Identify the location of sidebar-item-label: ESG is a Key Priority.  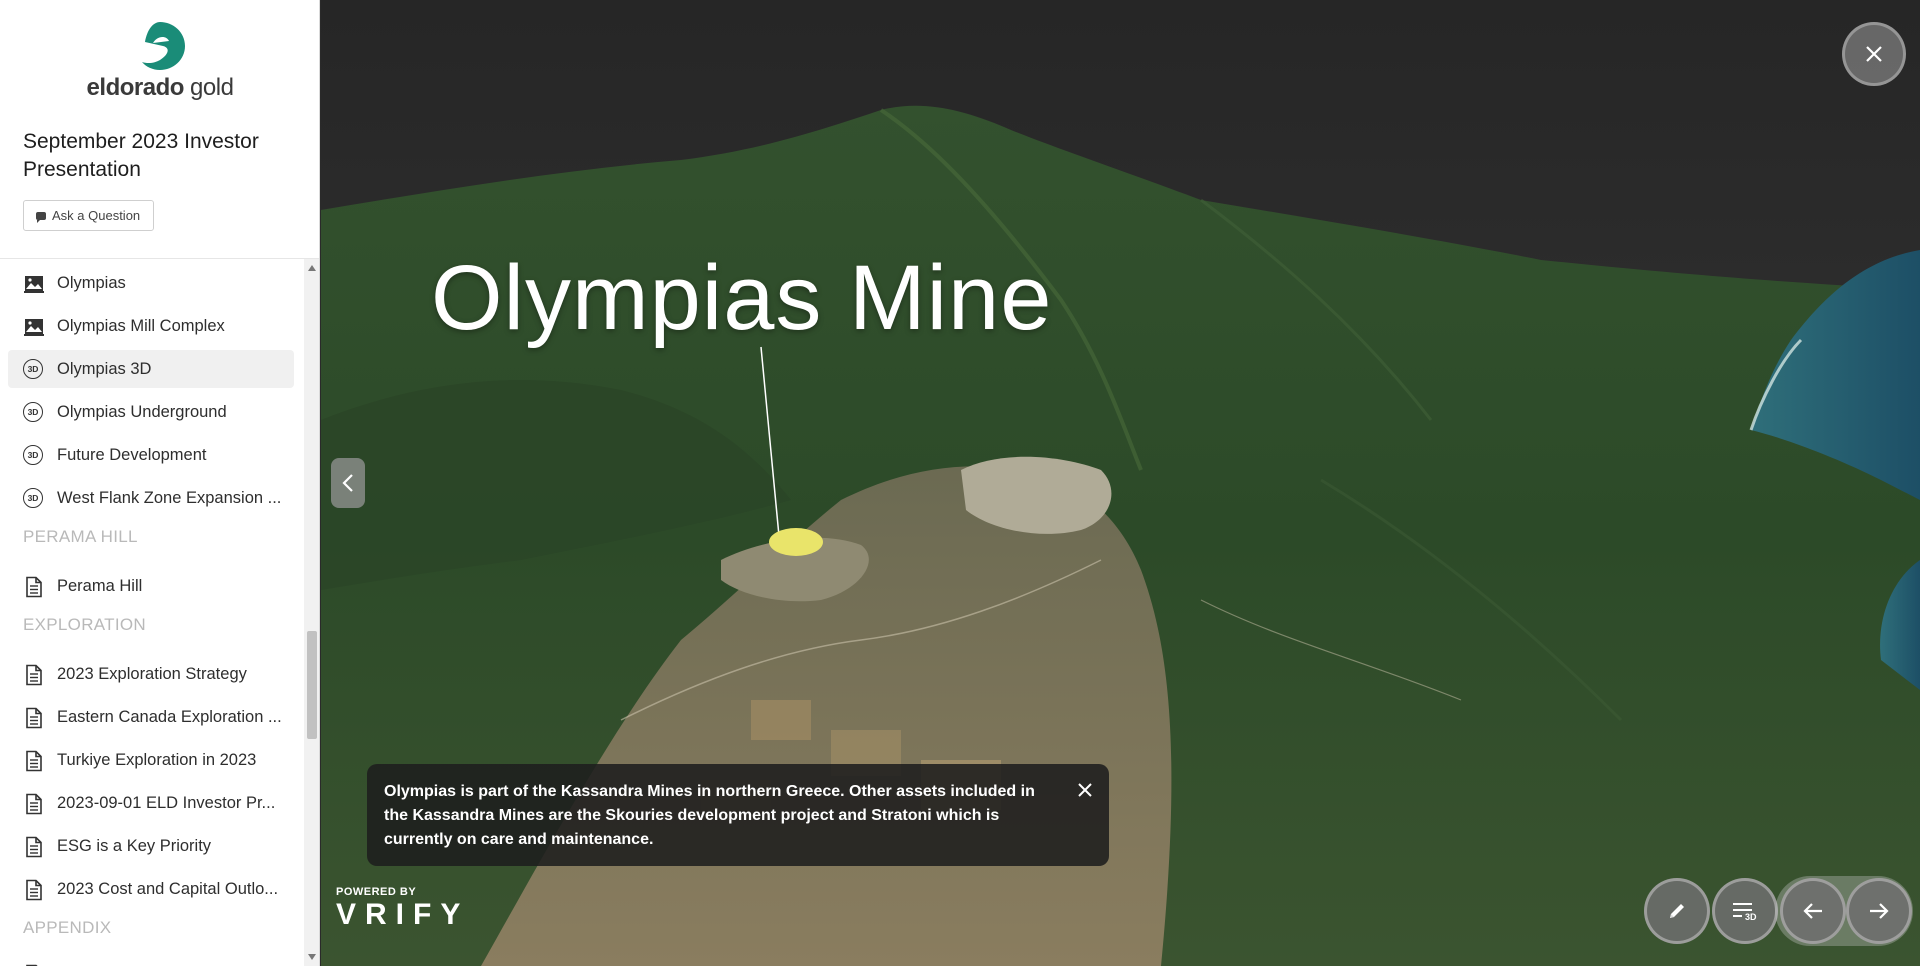
(134, 846).